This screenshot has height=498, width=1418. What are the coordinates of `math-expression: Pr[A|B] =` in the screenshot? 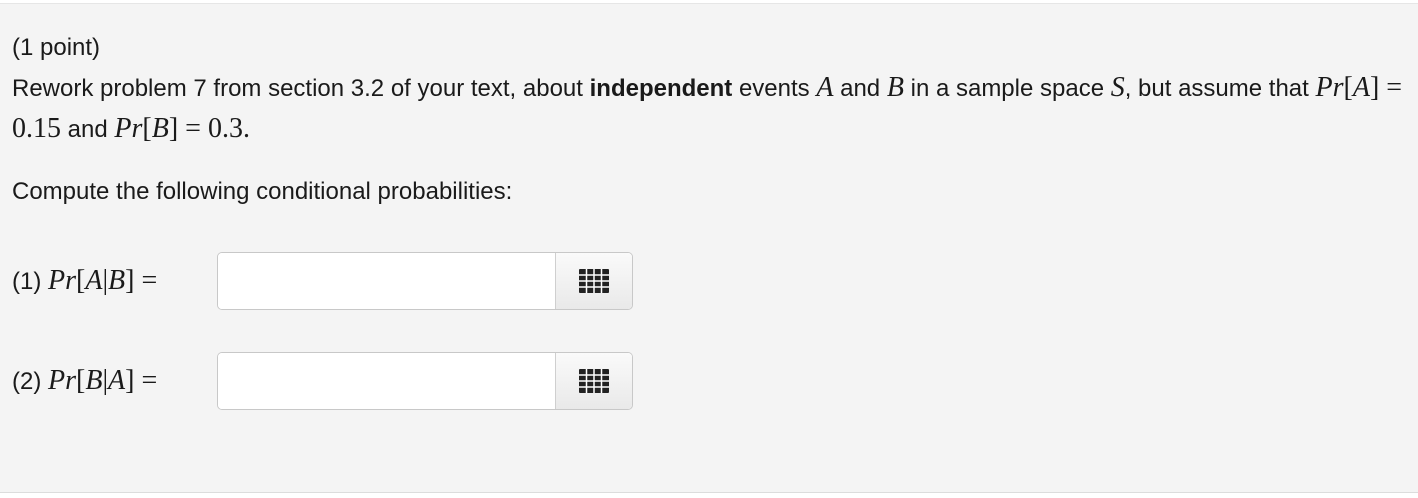 It's located at (103, 280).